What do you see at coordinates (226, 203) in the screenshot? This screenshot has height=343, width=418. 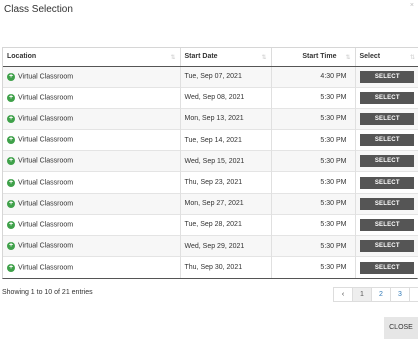 I see `start-date-cell: Mon, Sep 27, 2021` at bounding box center [226, 203].